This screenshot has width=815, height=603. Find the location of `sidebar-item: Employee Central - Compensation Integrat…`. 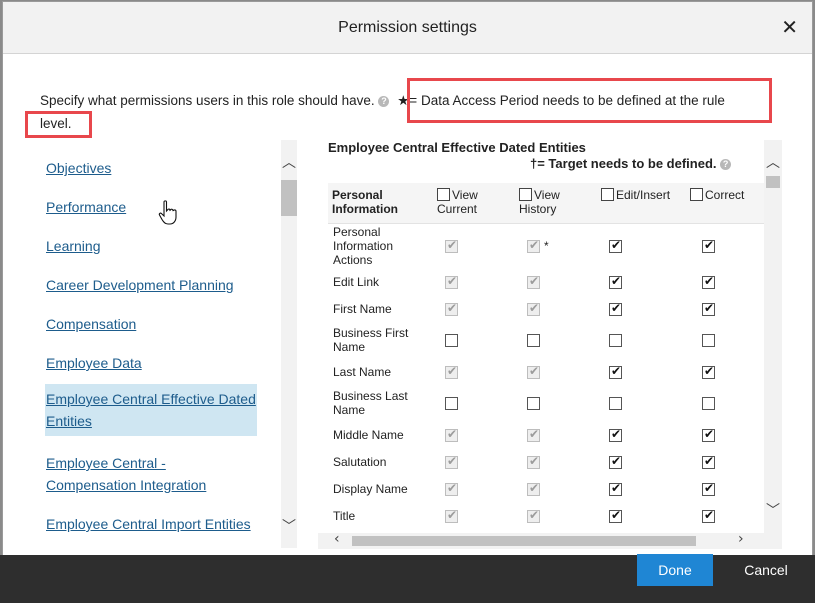

sidebar-item: Employee Central - Compensation Integrat… is located at coordinates (151, 474).